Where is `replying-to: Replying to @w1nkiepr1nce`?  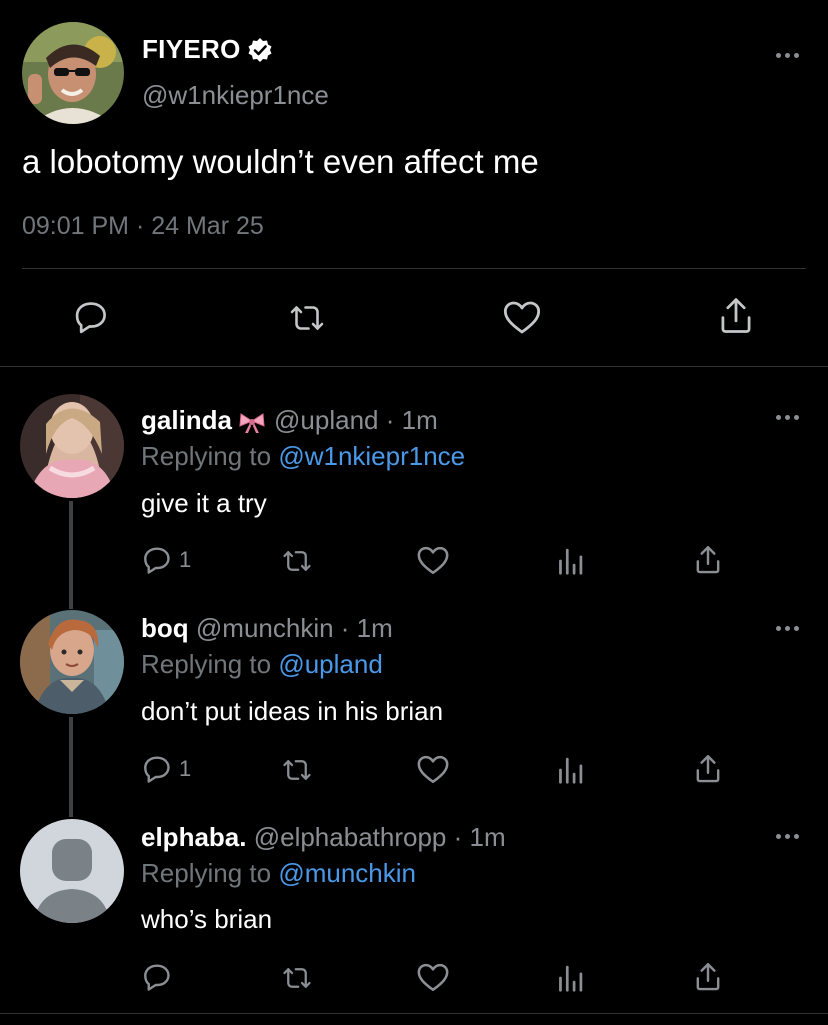 replying-to: Replying to @w1nkiepr1nce is located at coordinates (303, 456).